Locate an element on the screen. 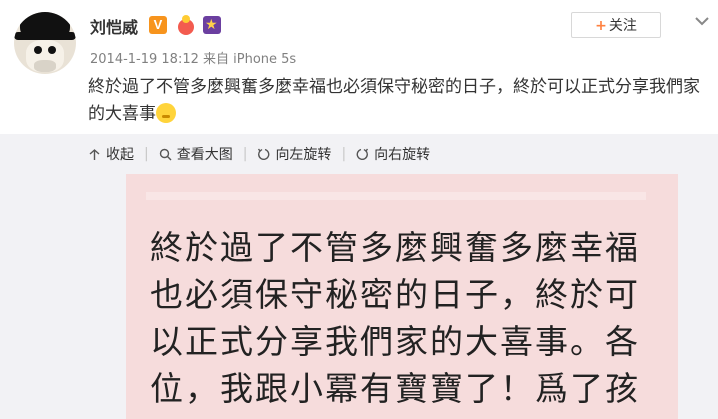 This screenshot has width=718, height=419. view-large-label: 查看大图 is located at coordinates (204, 155).